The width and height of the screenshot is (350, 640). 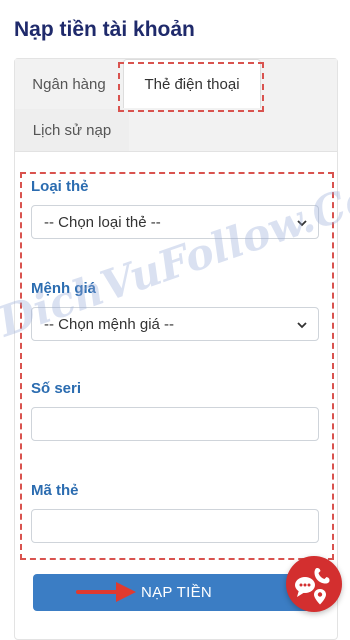 I want to click on arrow-right-icon, so click(x=106, y=592).